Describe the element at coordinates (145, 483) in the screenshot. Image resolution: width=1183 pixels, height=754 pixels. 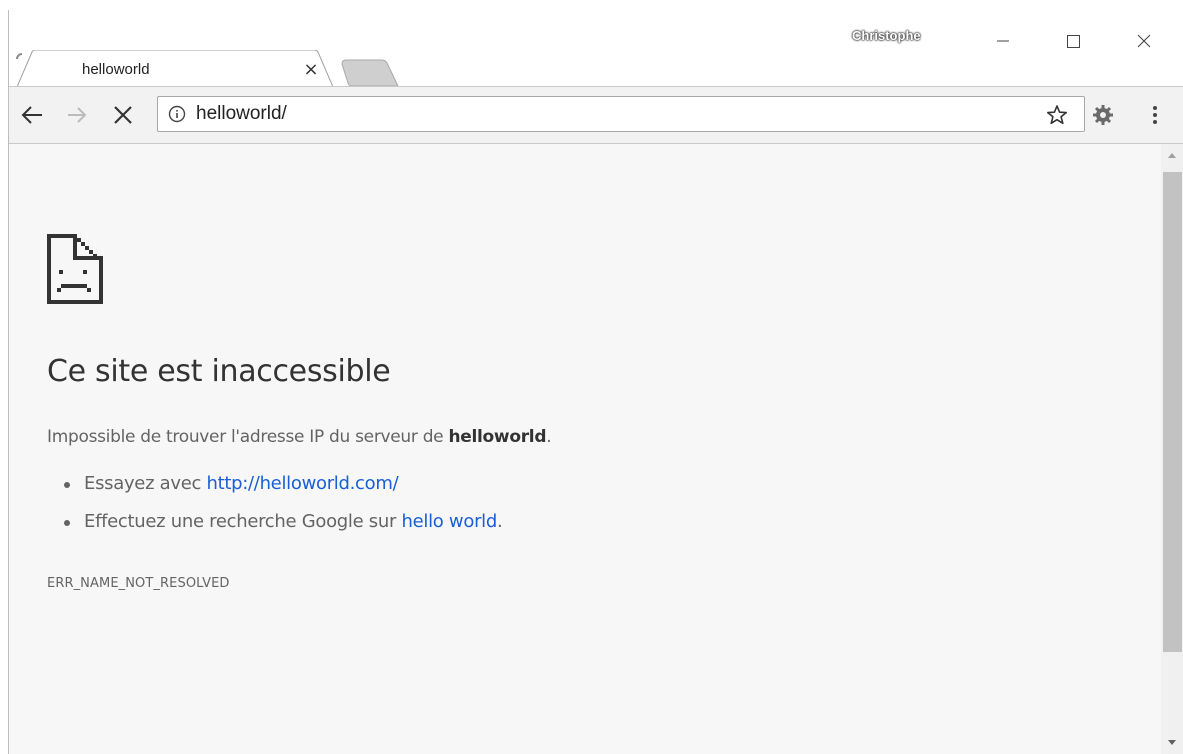
I see `suggestion-prefix: Essayez avec` at that location.